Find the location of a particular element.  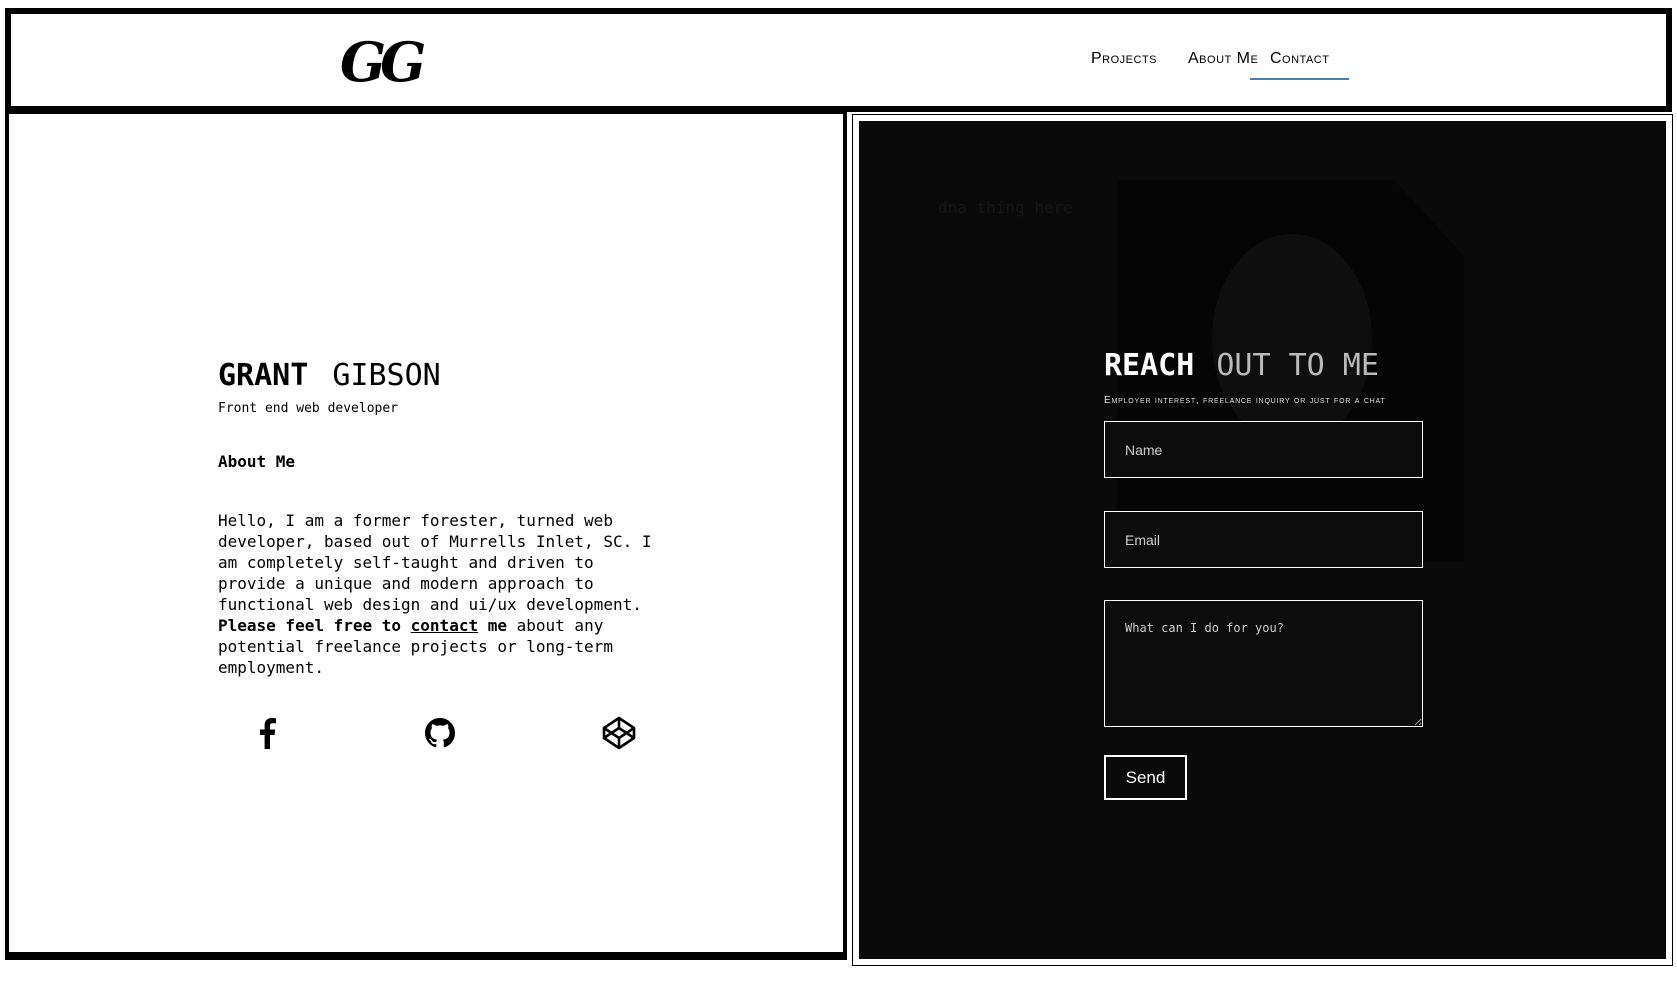

email-field is located at coordinates (1263, 539).